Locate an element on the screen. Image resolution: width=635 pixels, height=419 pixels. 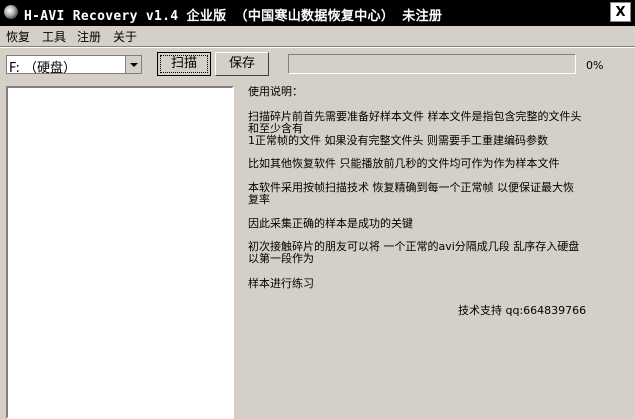
menu-bar: 恢复 工具 注册 关于 is located at coordinates (317, 36).